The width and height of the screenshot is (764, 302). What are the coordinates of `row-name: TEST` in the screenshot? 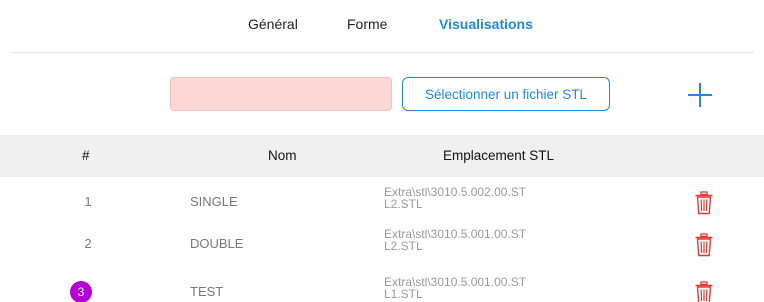 It's located at (207, 291).